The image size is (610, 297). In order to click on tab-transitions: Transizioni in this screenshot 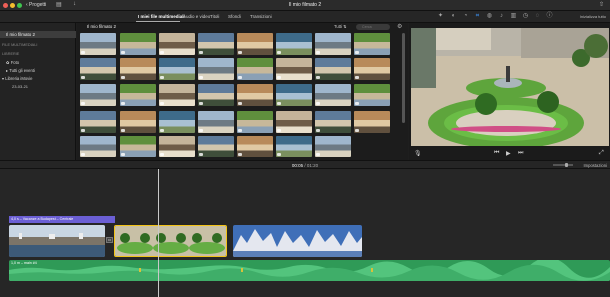, I will do `click(261, 16)`.